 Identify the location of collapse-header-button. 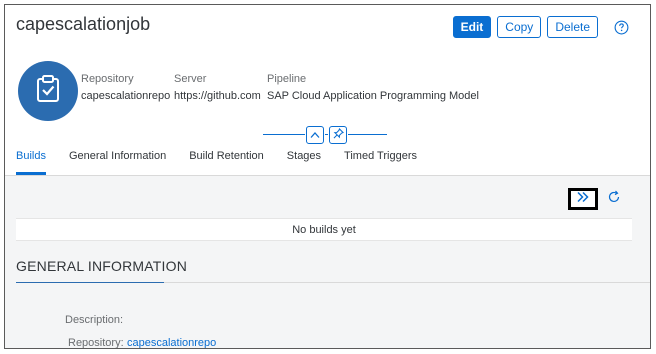
(315, 135).